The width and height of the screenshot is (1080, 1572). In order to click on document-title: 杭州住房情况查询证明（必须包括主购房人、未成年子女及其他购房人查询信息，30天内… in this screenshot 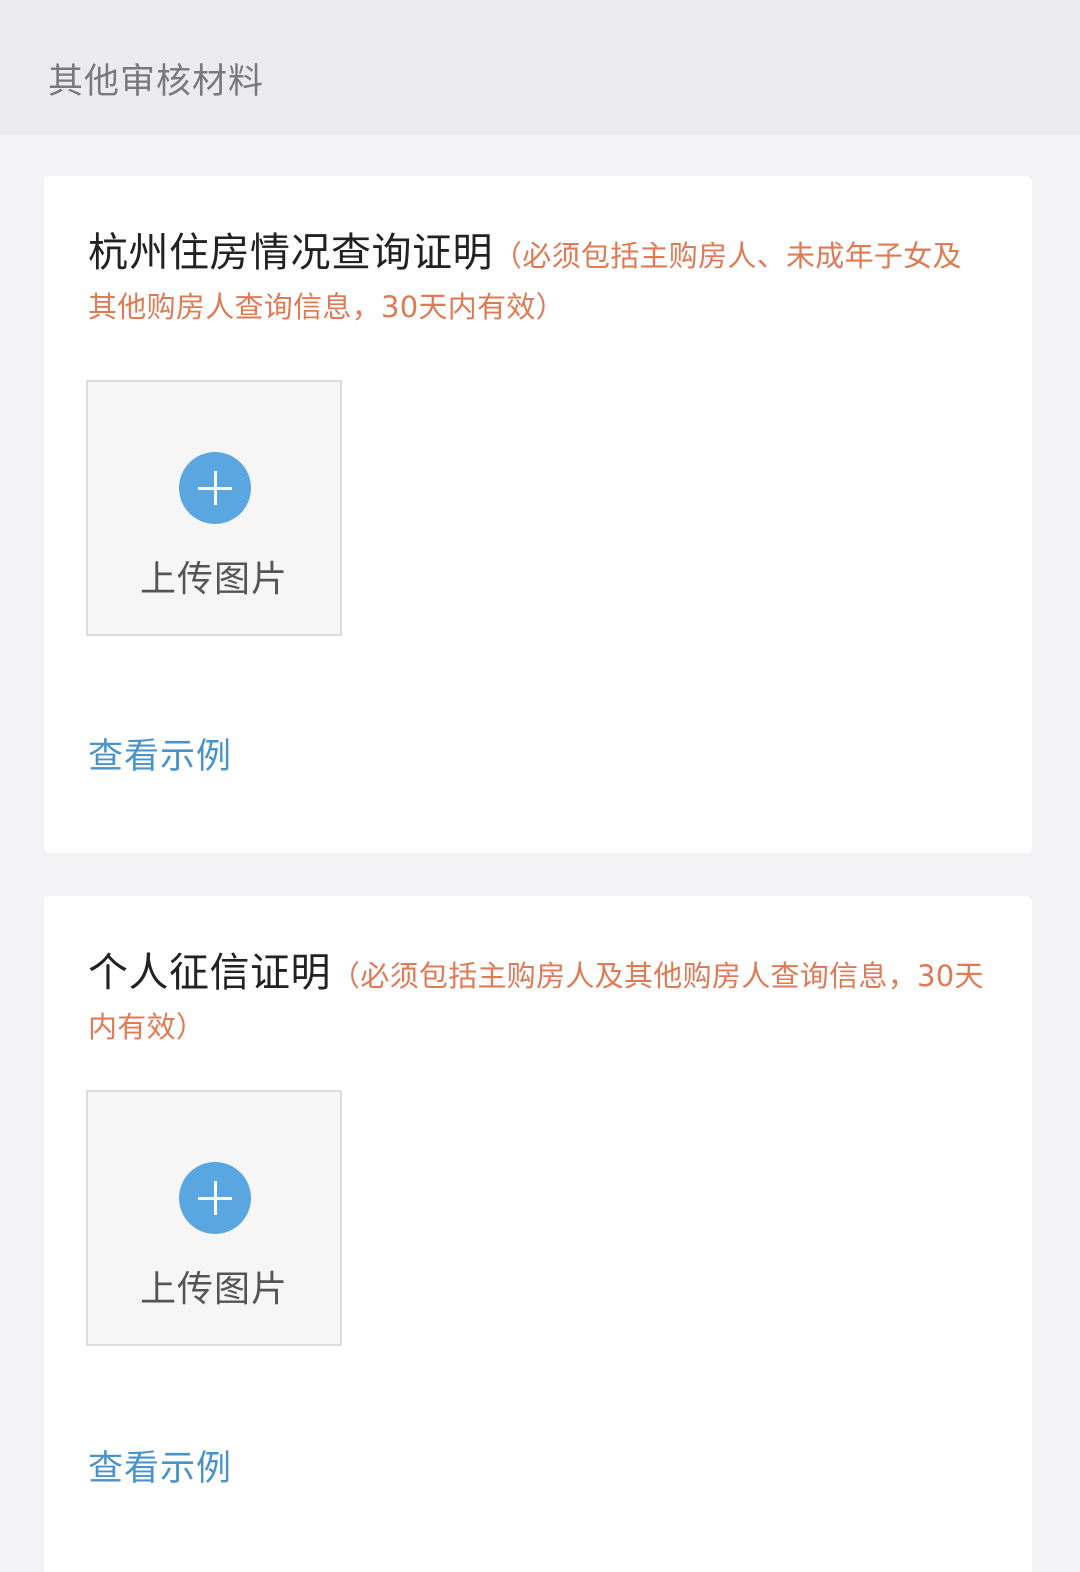, I will do `click(538, 282)`.